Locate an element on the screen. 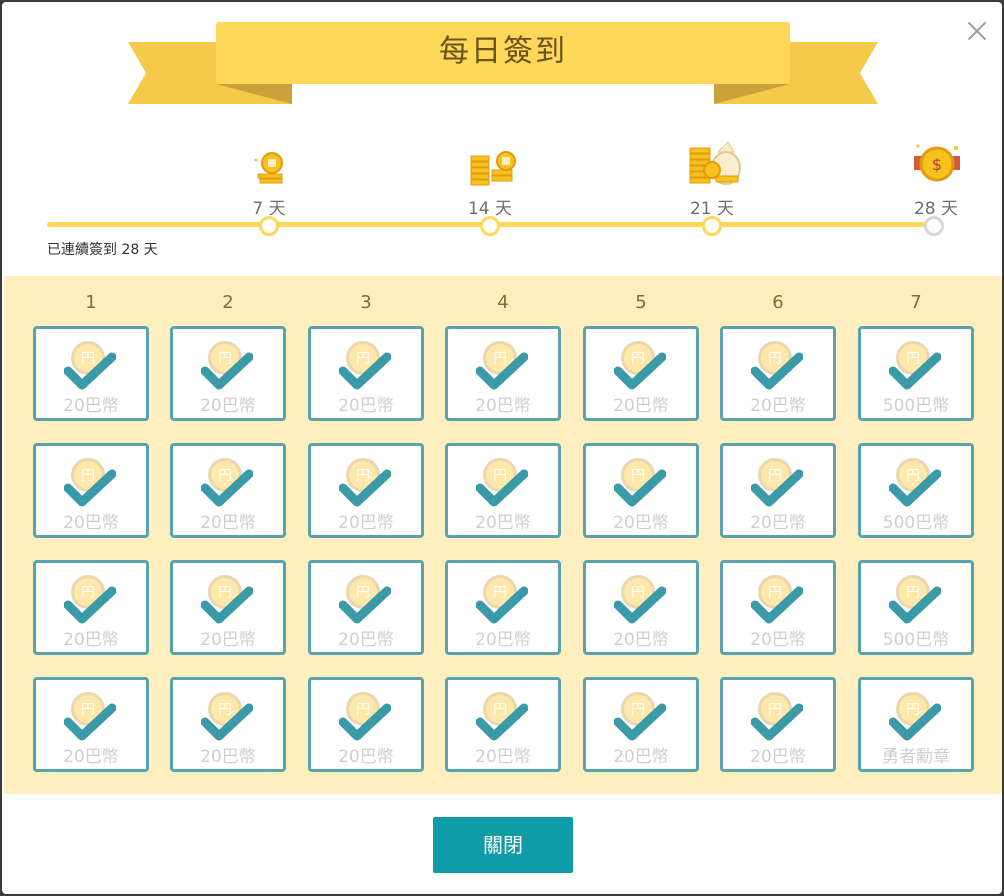 This screenshot has width=1004, height=896. column-header: 3 is located at coordinates (366, 302).